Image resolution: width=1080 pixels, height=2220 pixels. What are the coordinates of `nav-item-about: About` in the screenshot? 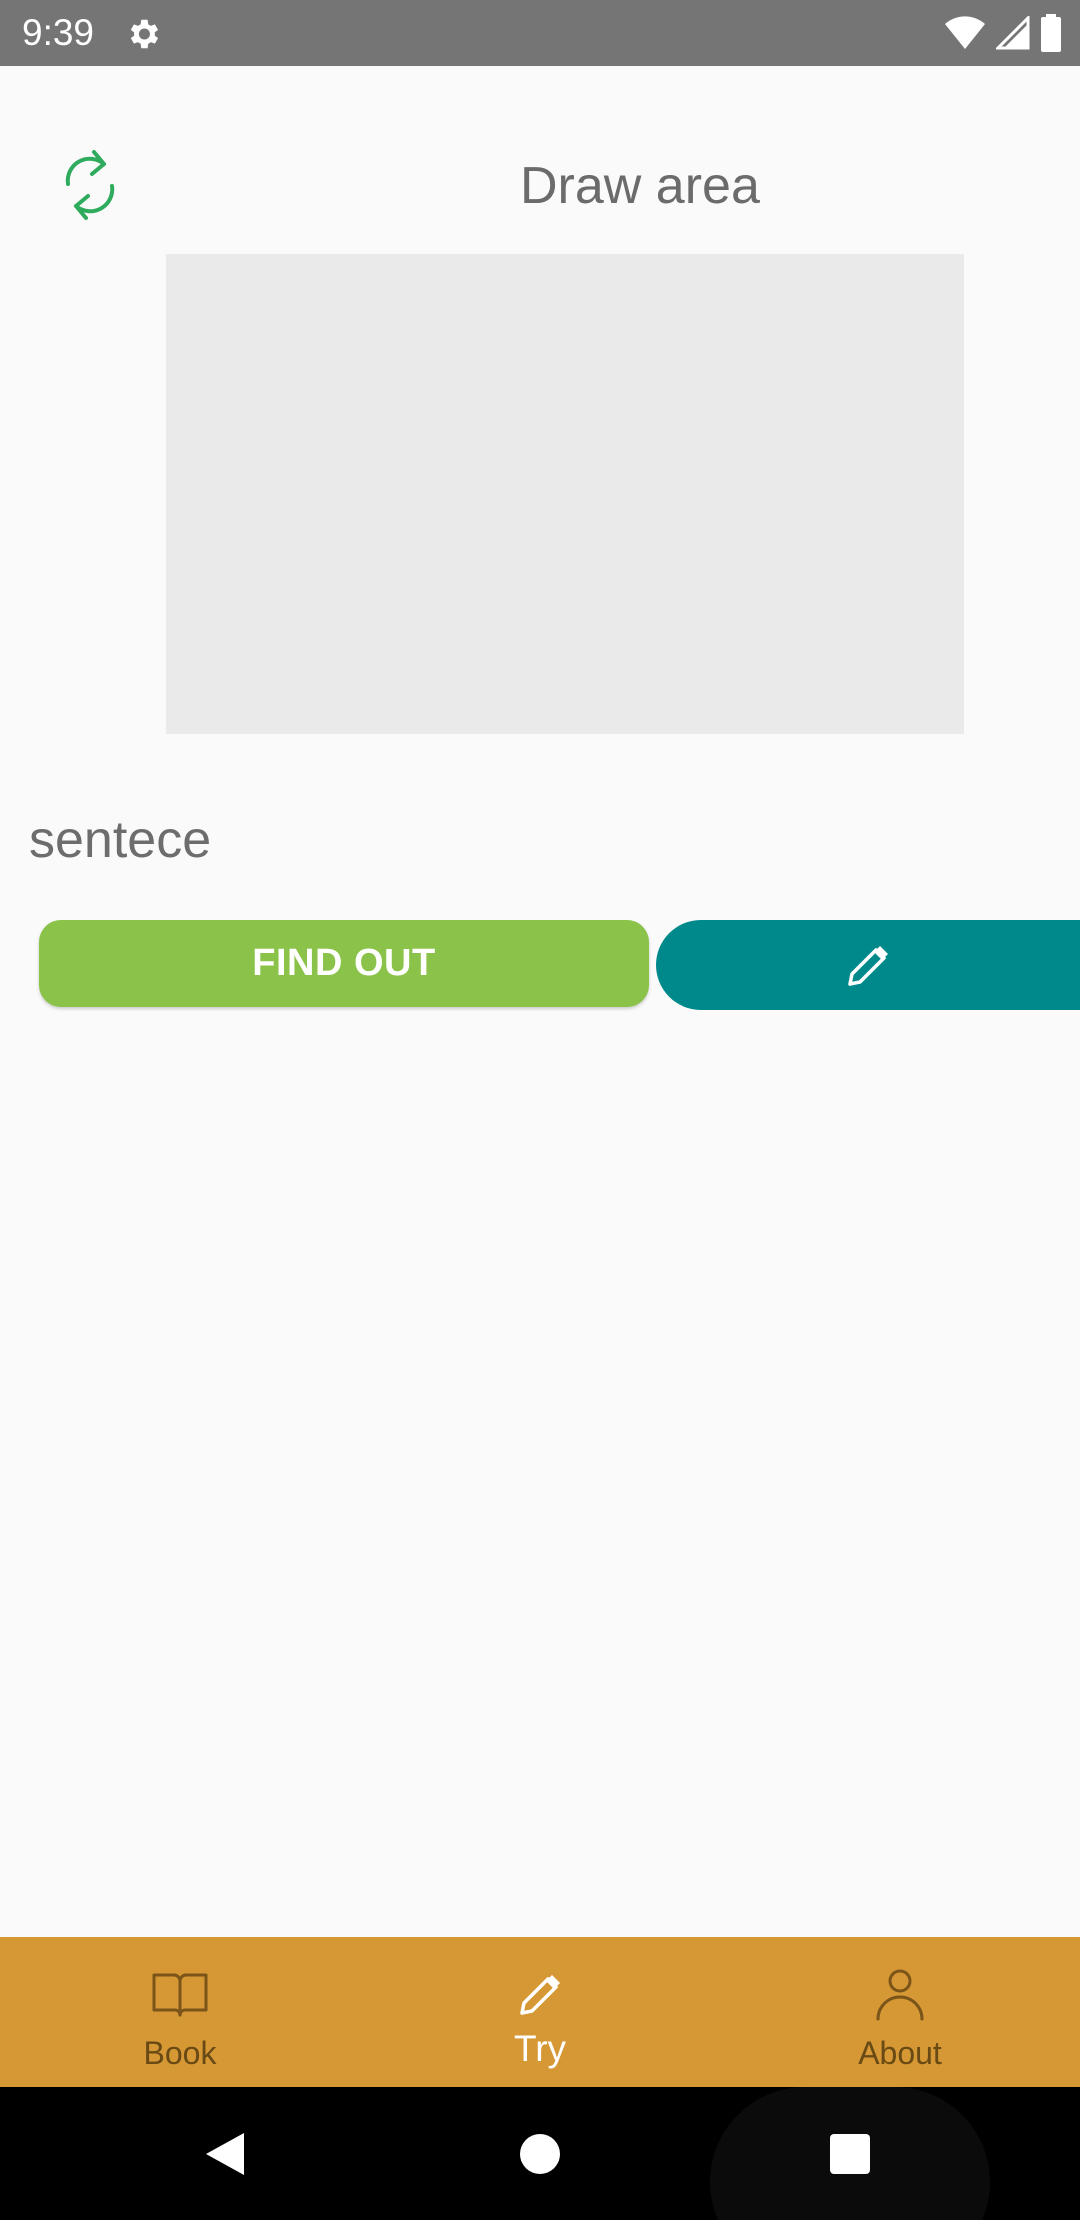 It's located at (900, 2012).